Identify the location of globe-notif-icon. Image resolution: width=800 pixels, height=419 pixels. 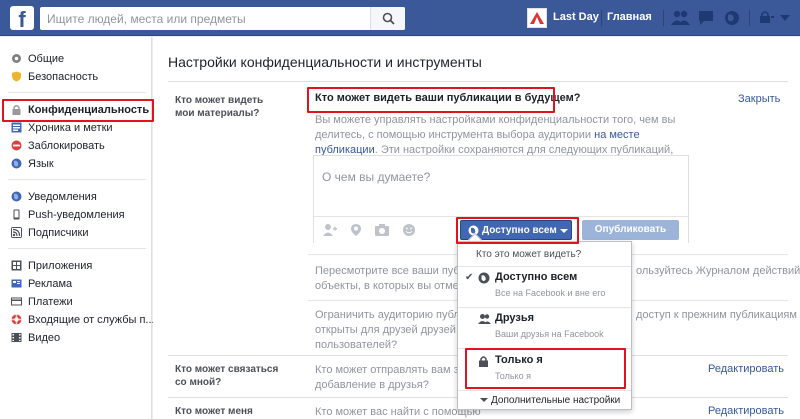
(16, 196).